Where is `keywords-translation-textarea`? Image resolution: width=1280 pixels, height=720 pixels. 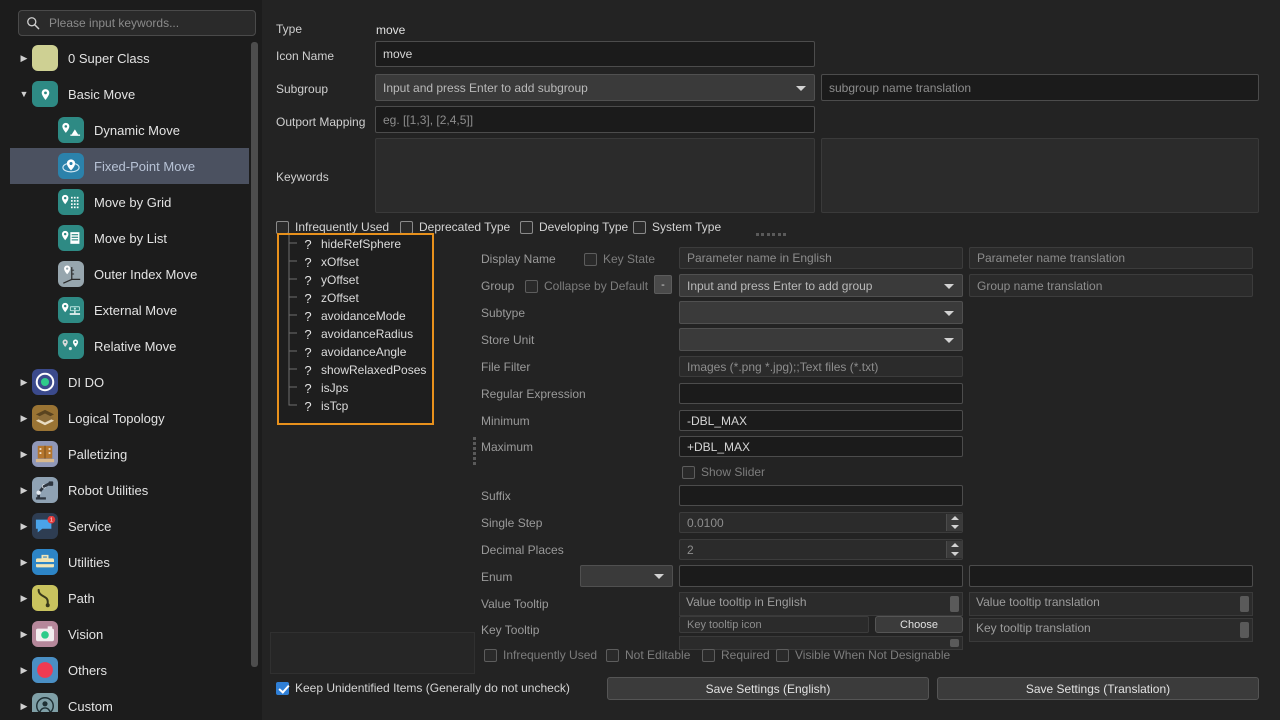
keywords-translation-textarea is located at coordinates (1040, 175).